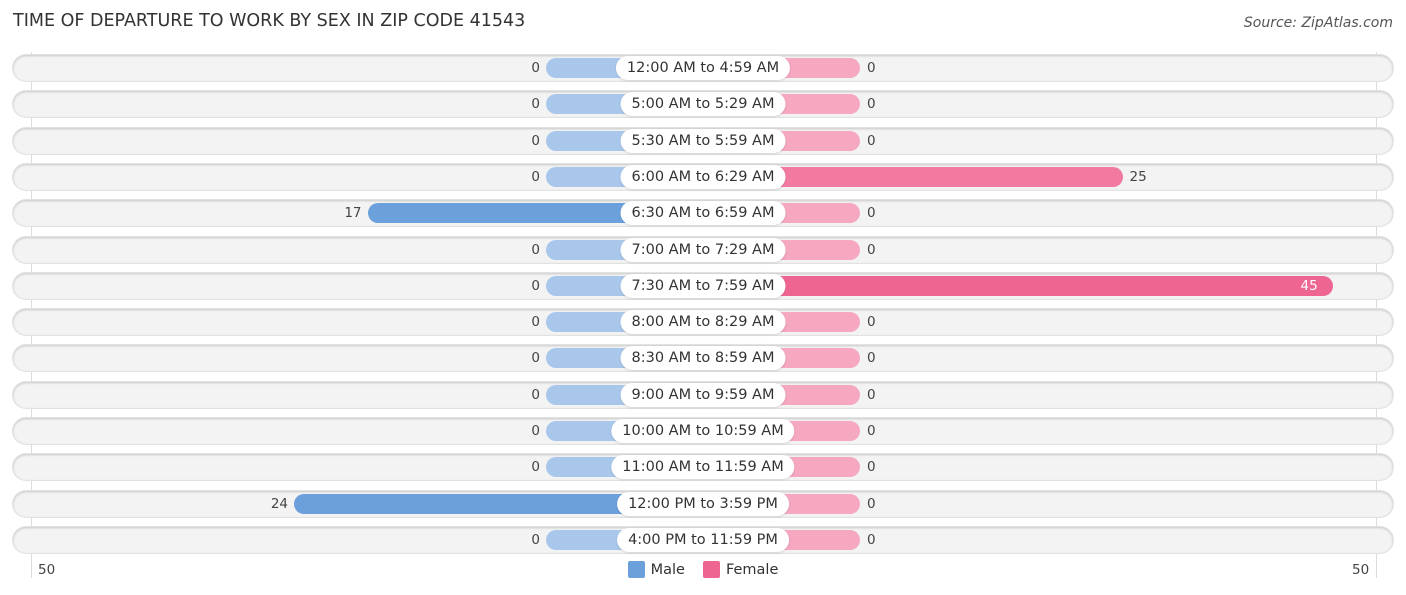 The height and width of the screenshot is (595, 1406). I want to click on category-label: 7:00 AM to 7:29 AM, so click(703, 249).